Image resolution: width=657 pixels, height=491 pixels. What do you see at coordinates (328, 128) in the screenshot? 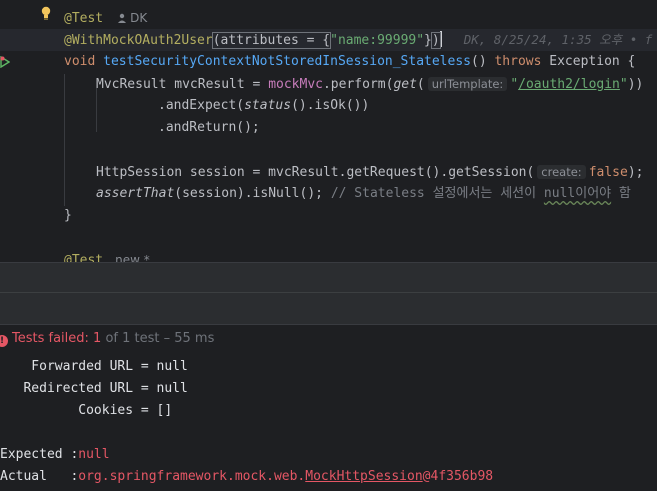
I see `code-line: .andReturn();` at bounding box center [328, 128].